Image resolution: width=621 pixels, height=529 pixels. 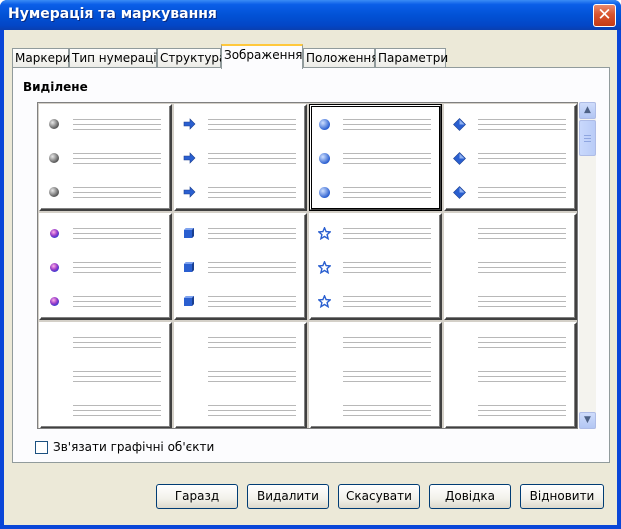 What do you see at coordinates (587, 420) in the screenshot?
I see `scroll-down-button: ▼` at bounding box center [587, 420].